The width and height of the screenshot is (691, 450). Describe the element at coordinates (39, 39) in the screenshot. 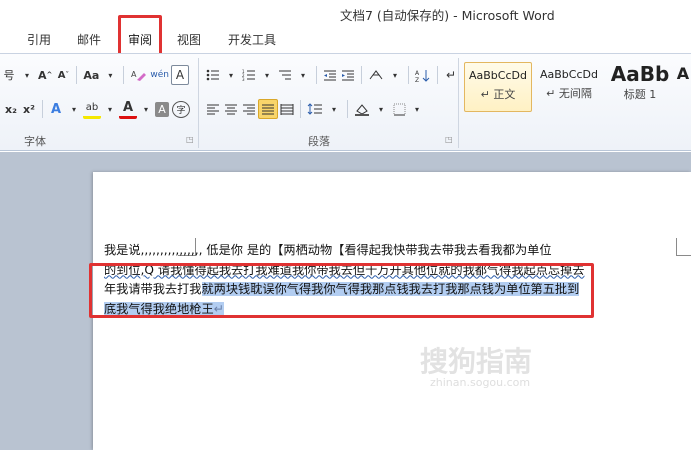

I see `tab-references: 引用` at that location.